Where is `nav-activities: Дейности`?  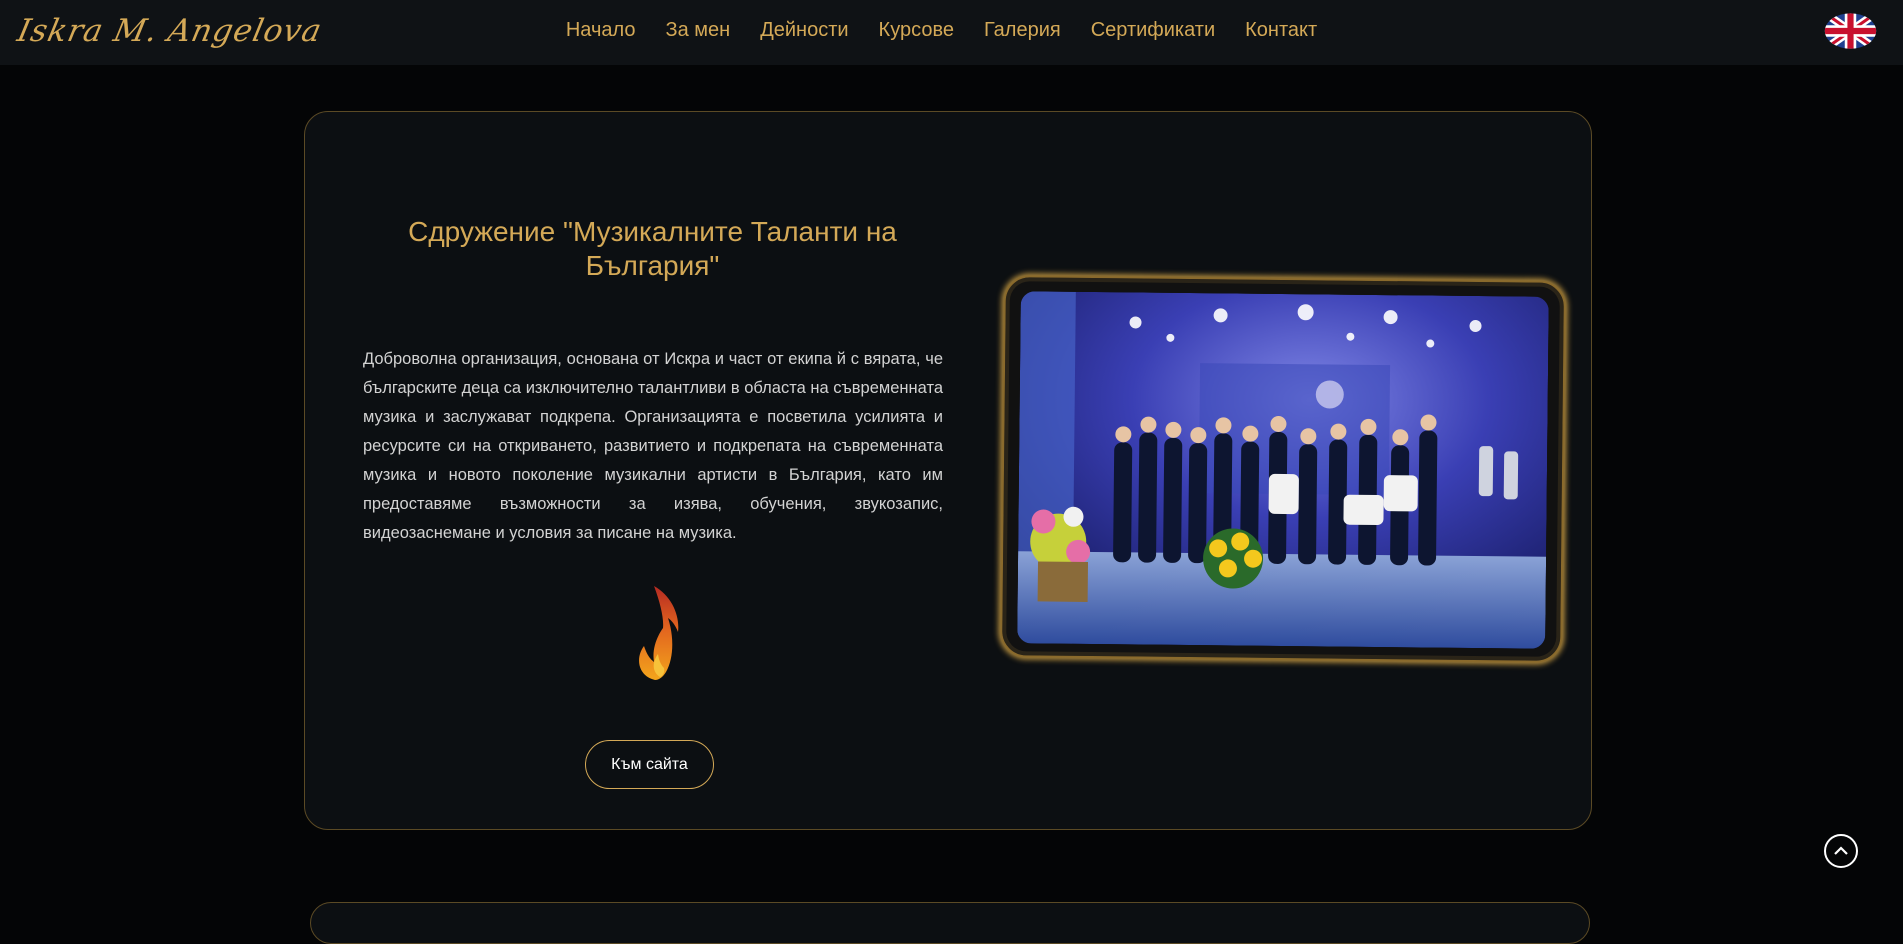 nav-activities: Дейности is located at coordinates (804, 30).